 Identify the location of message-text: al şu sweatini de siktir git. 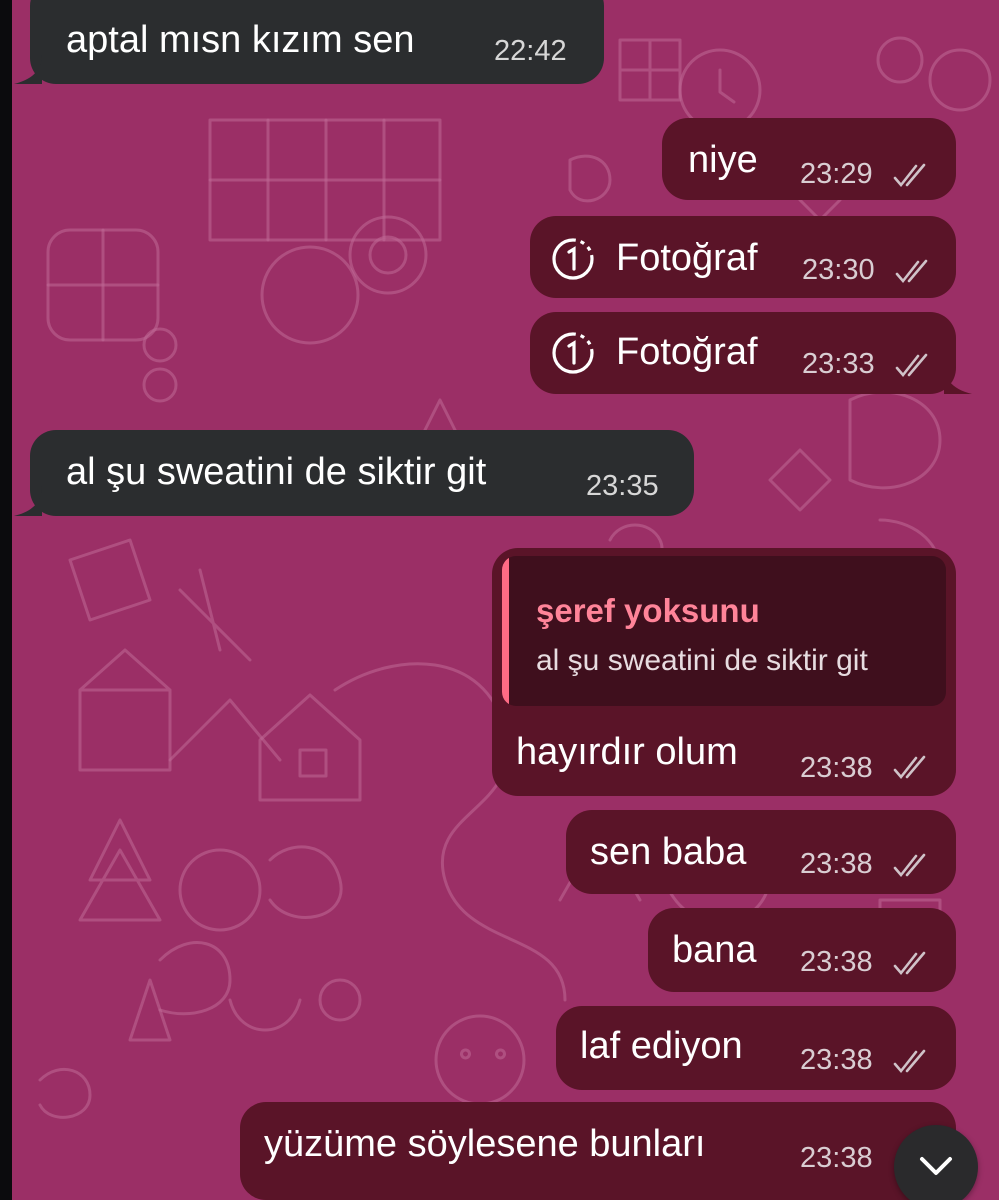
(276, 472).